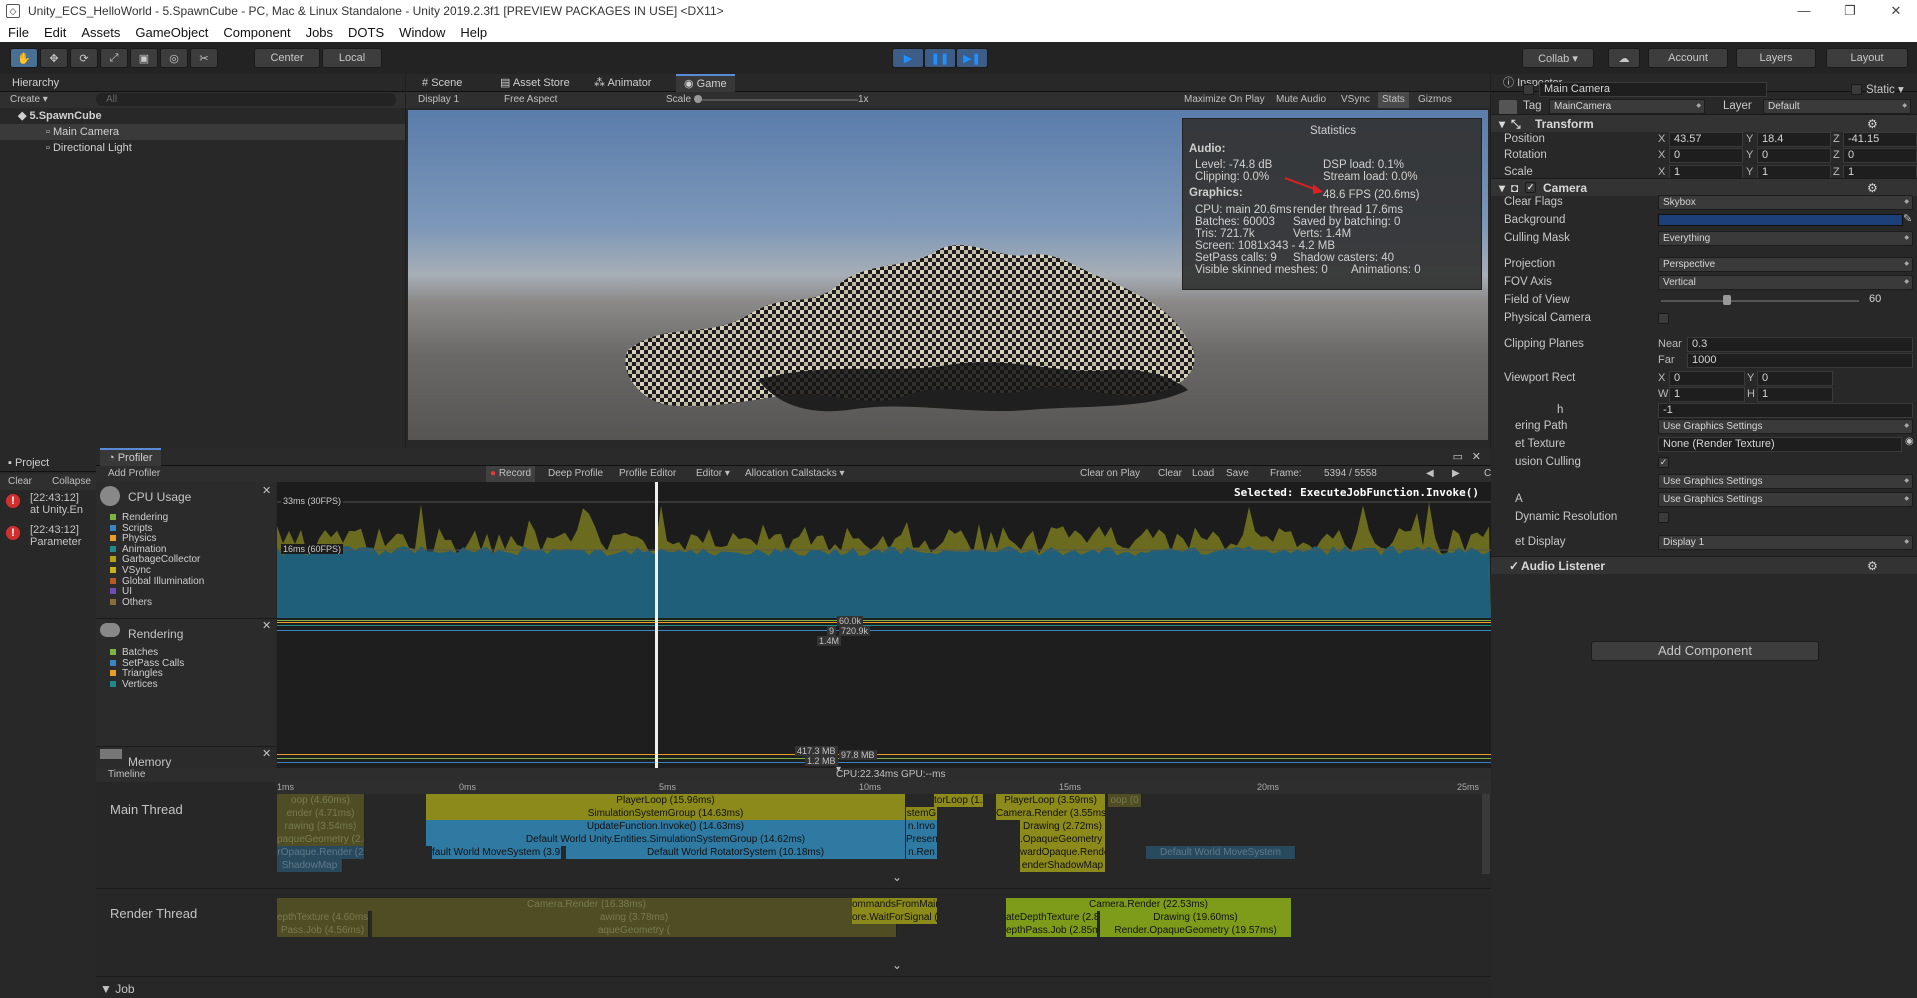 This screenshot has height=998, width=1917. Describe the element at coordinates (497, 852) in the screenshot. I see `timeline-sample: fault World MoveSystem (3.97r` at that location.